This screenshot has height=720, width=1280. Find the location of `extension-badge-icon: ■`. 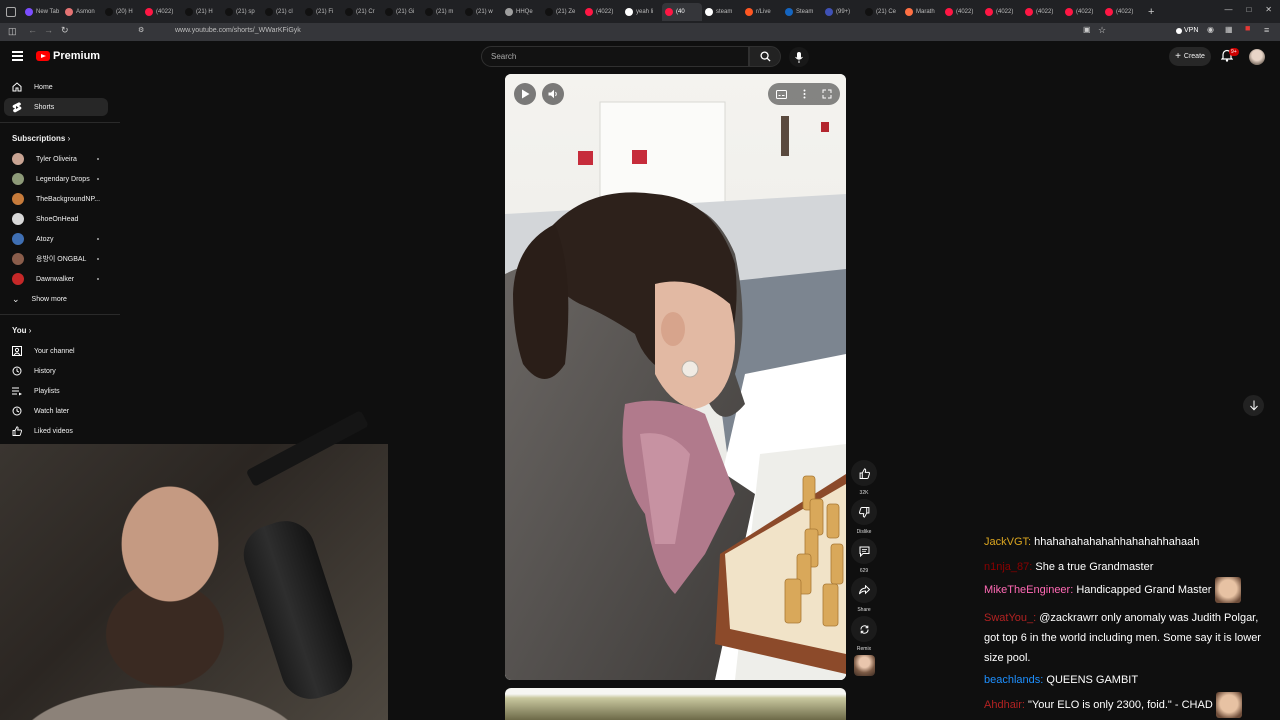

extension-badge-icon: ■ is located at coordinates (1247, 28).